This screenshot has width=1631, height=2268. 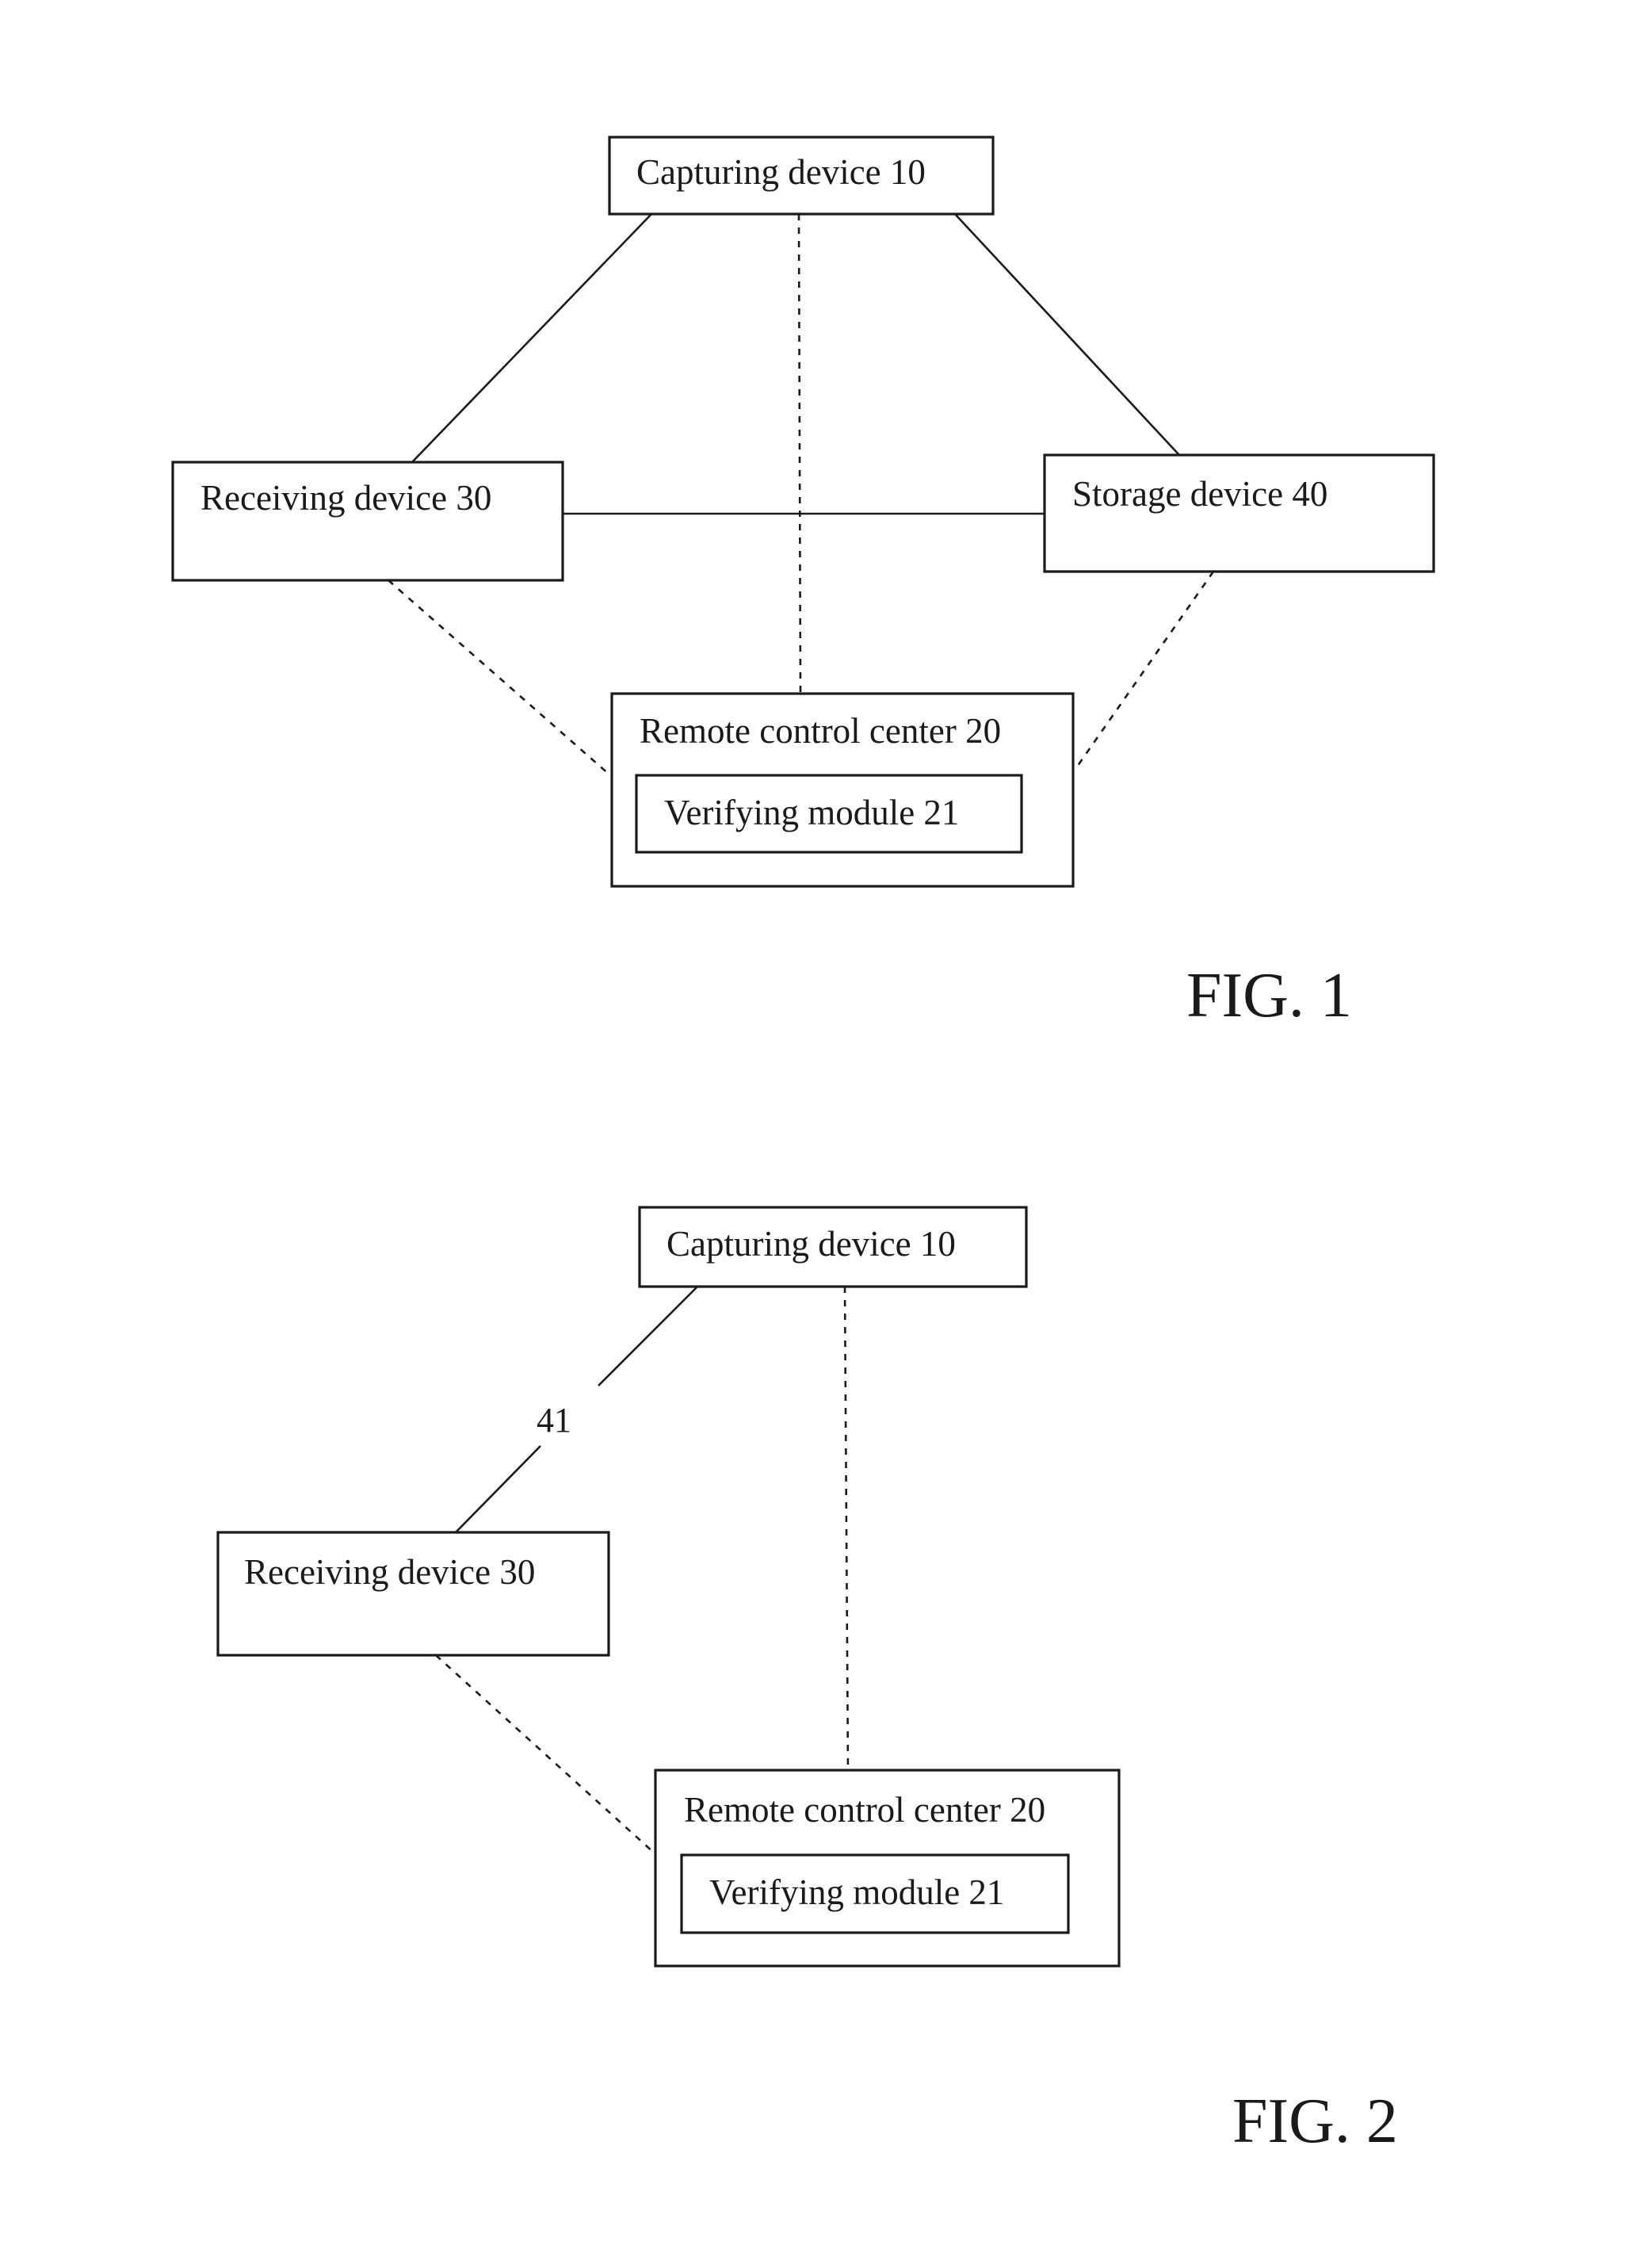 What do you see at coordinates (1199, 494) in the screenshot?
I see `storage-device-label: Storage device 40` at bounding box center [1199, 494].